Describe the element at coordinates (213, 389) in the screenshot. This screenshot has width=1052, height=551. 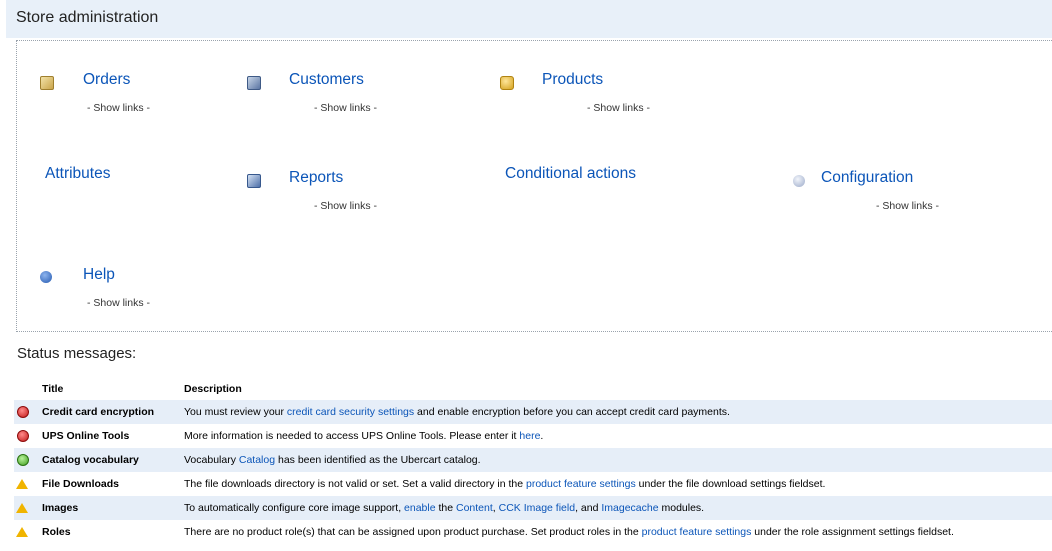
I see `description-column-header: Description` at that location.